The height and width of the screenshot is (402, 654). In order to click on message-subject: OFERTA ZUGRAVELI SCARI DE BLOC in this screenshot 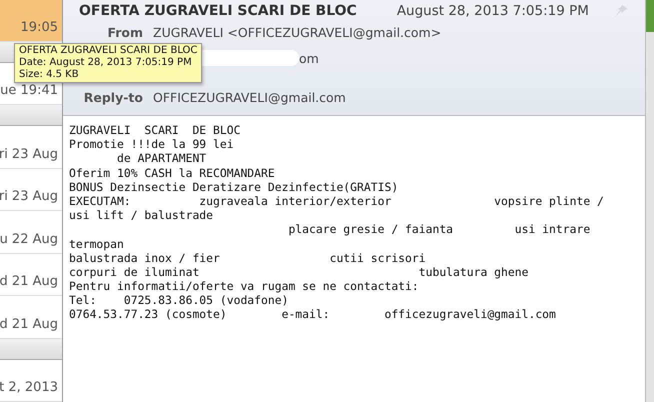, I will do `click(218, 11)`.